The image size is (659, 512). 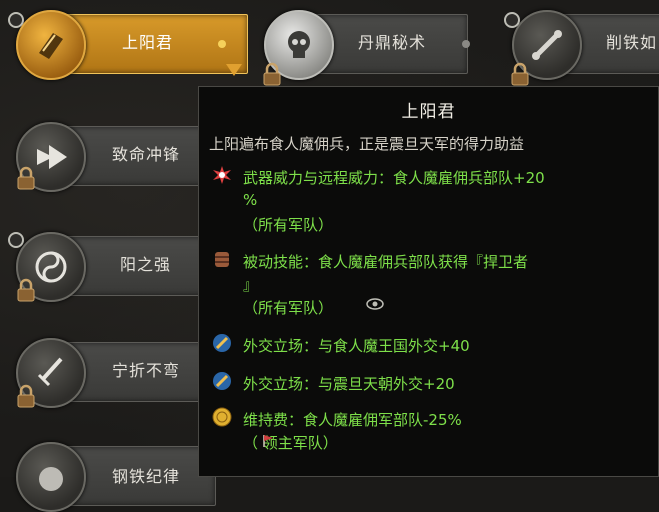 I want to click on helmet-icon, so click(x=51, y=479).